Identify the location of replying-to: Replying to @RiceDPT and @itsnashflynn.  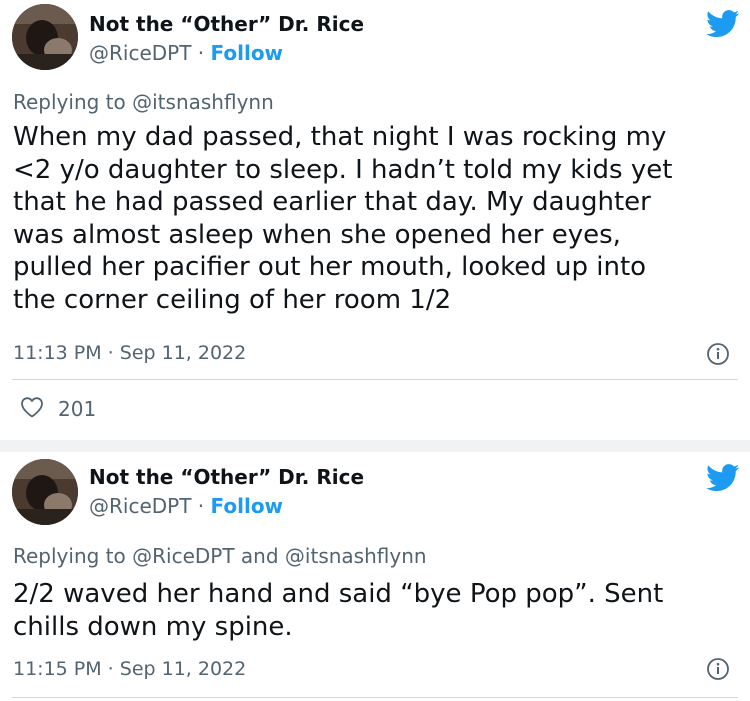
(220, 556).